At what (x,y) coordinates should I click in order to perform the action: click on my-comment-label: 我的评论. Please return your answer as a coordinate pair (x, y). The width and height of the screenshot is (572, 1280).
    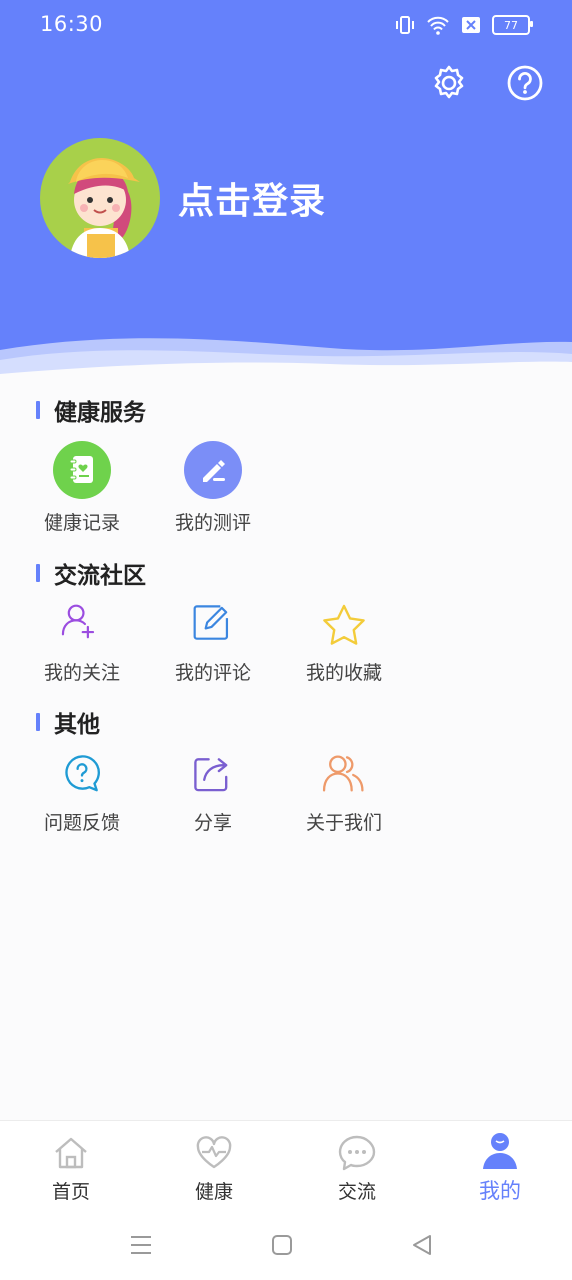
    Looking at the image, I should click on (212, 673).